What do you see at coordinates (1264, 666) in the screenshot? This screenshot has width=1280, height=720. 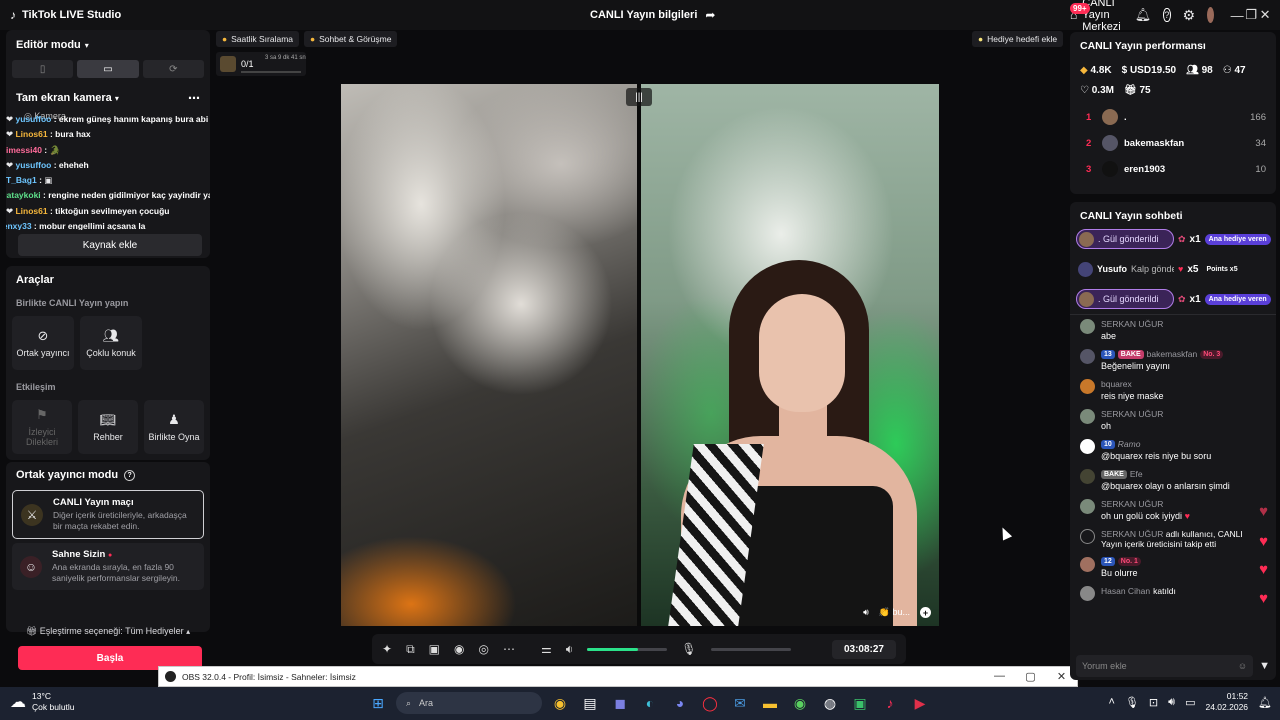 I see `filter-icon: ▼` at bounding box center [1264, 666].